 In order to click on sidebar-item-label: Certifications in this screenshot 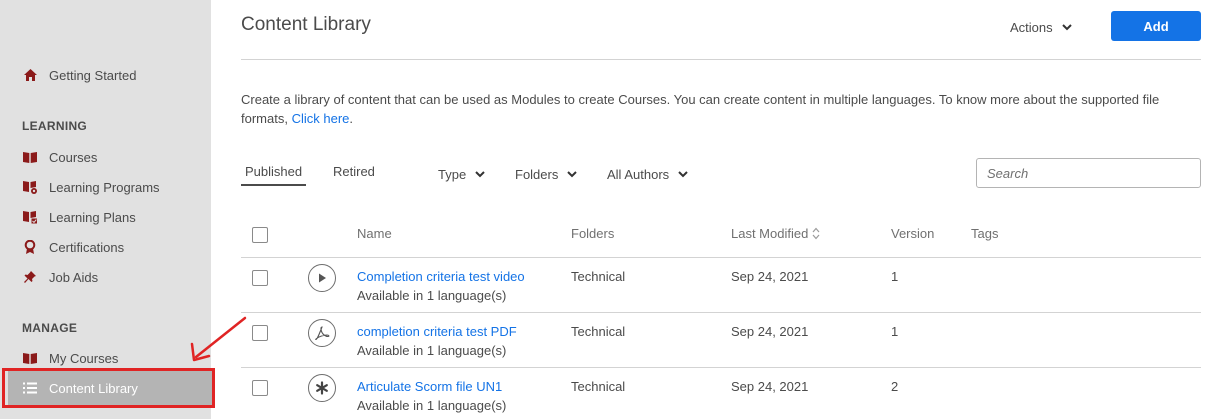, I will do `click(87, 247)`.